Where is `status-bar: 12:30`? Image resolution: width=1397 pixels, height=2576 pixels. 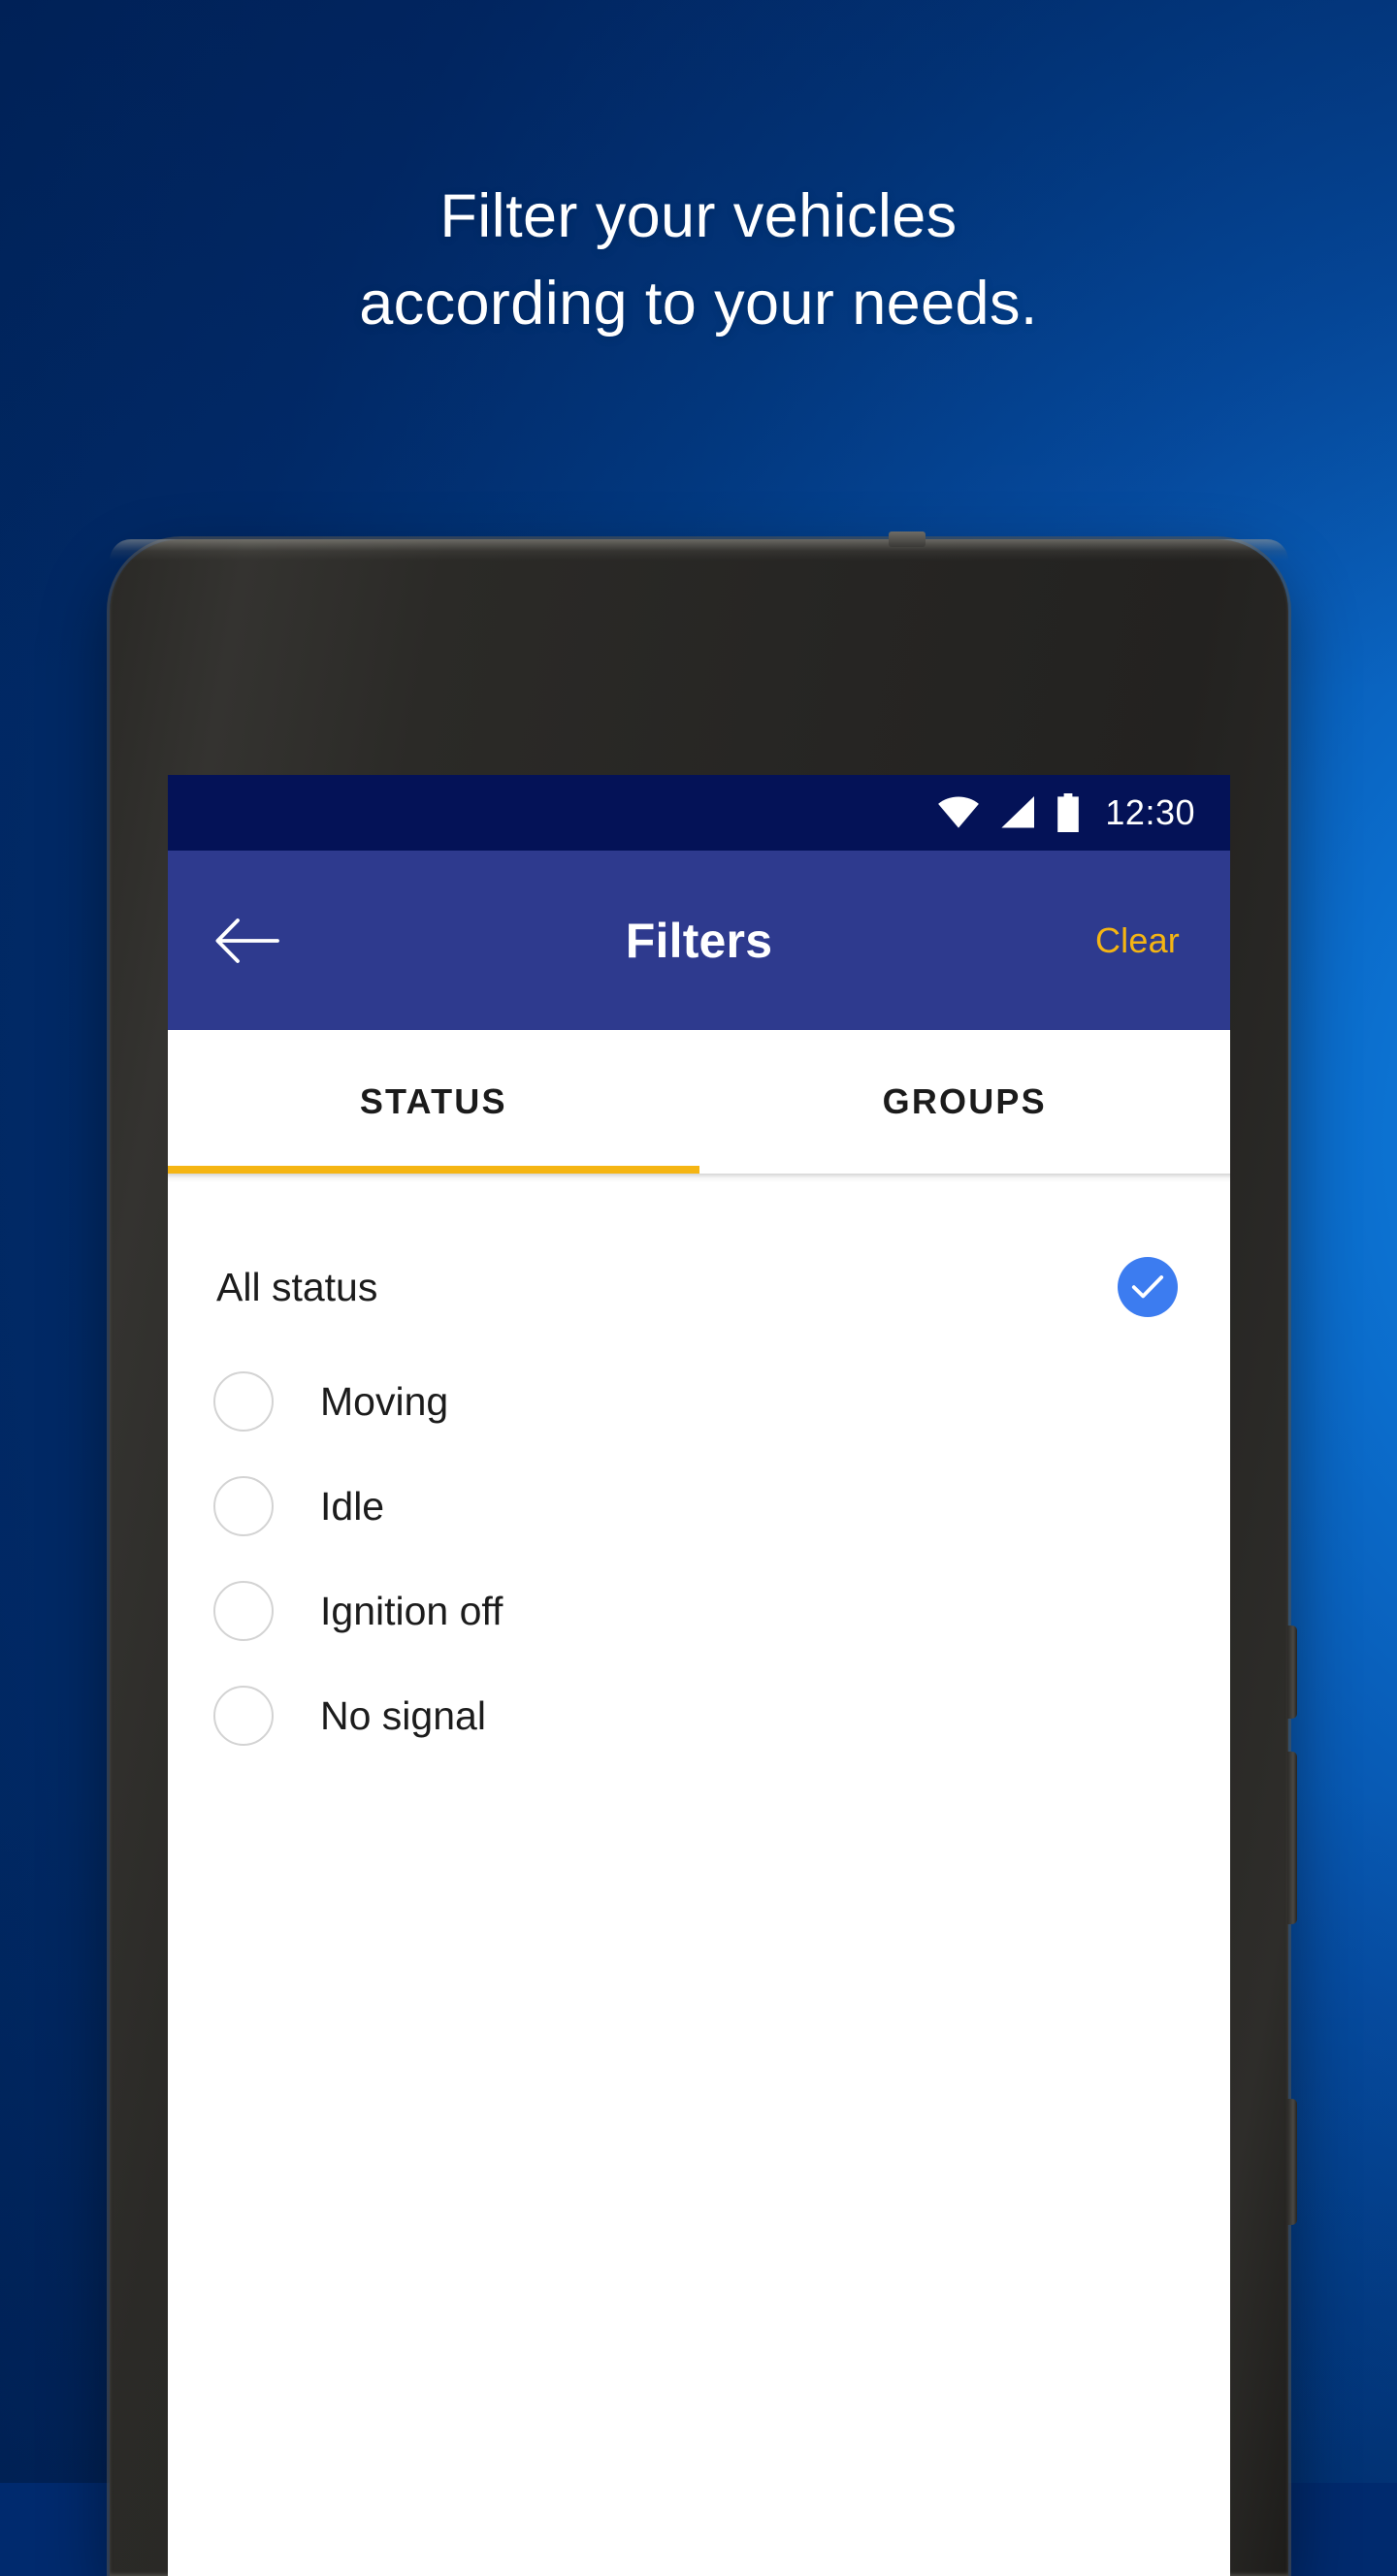
status-bar: 12:30 is located at coordinates (699, 813).